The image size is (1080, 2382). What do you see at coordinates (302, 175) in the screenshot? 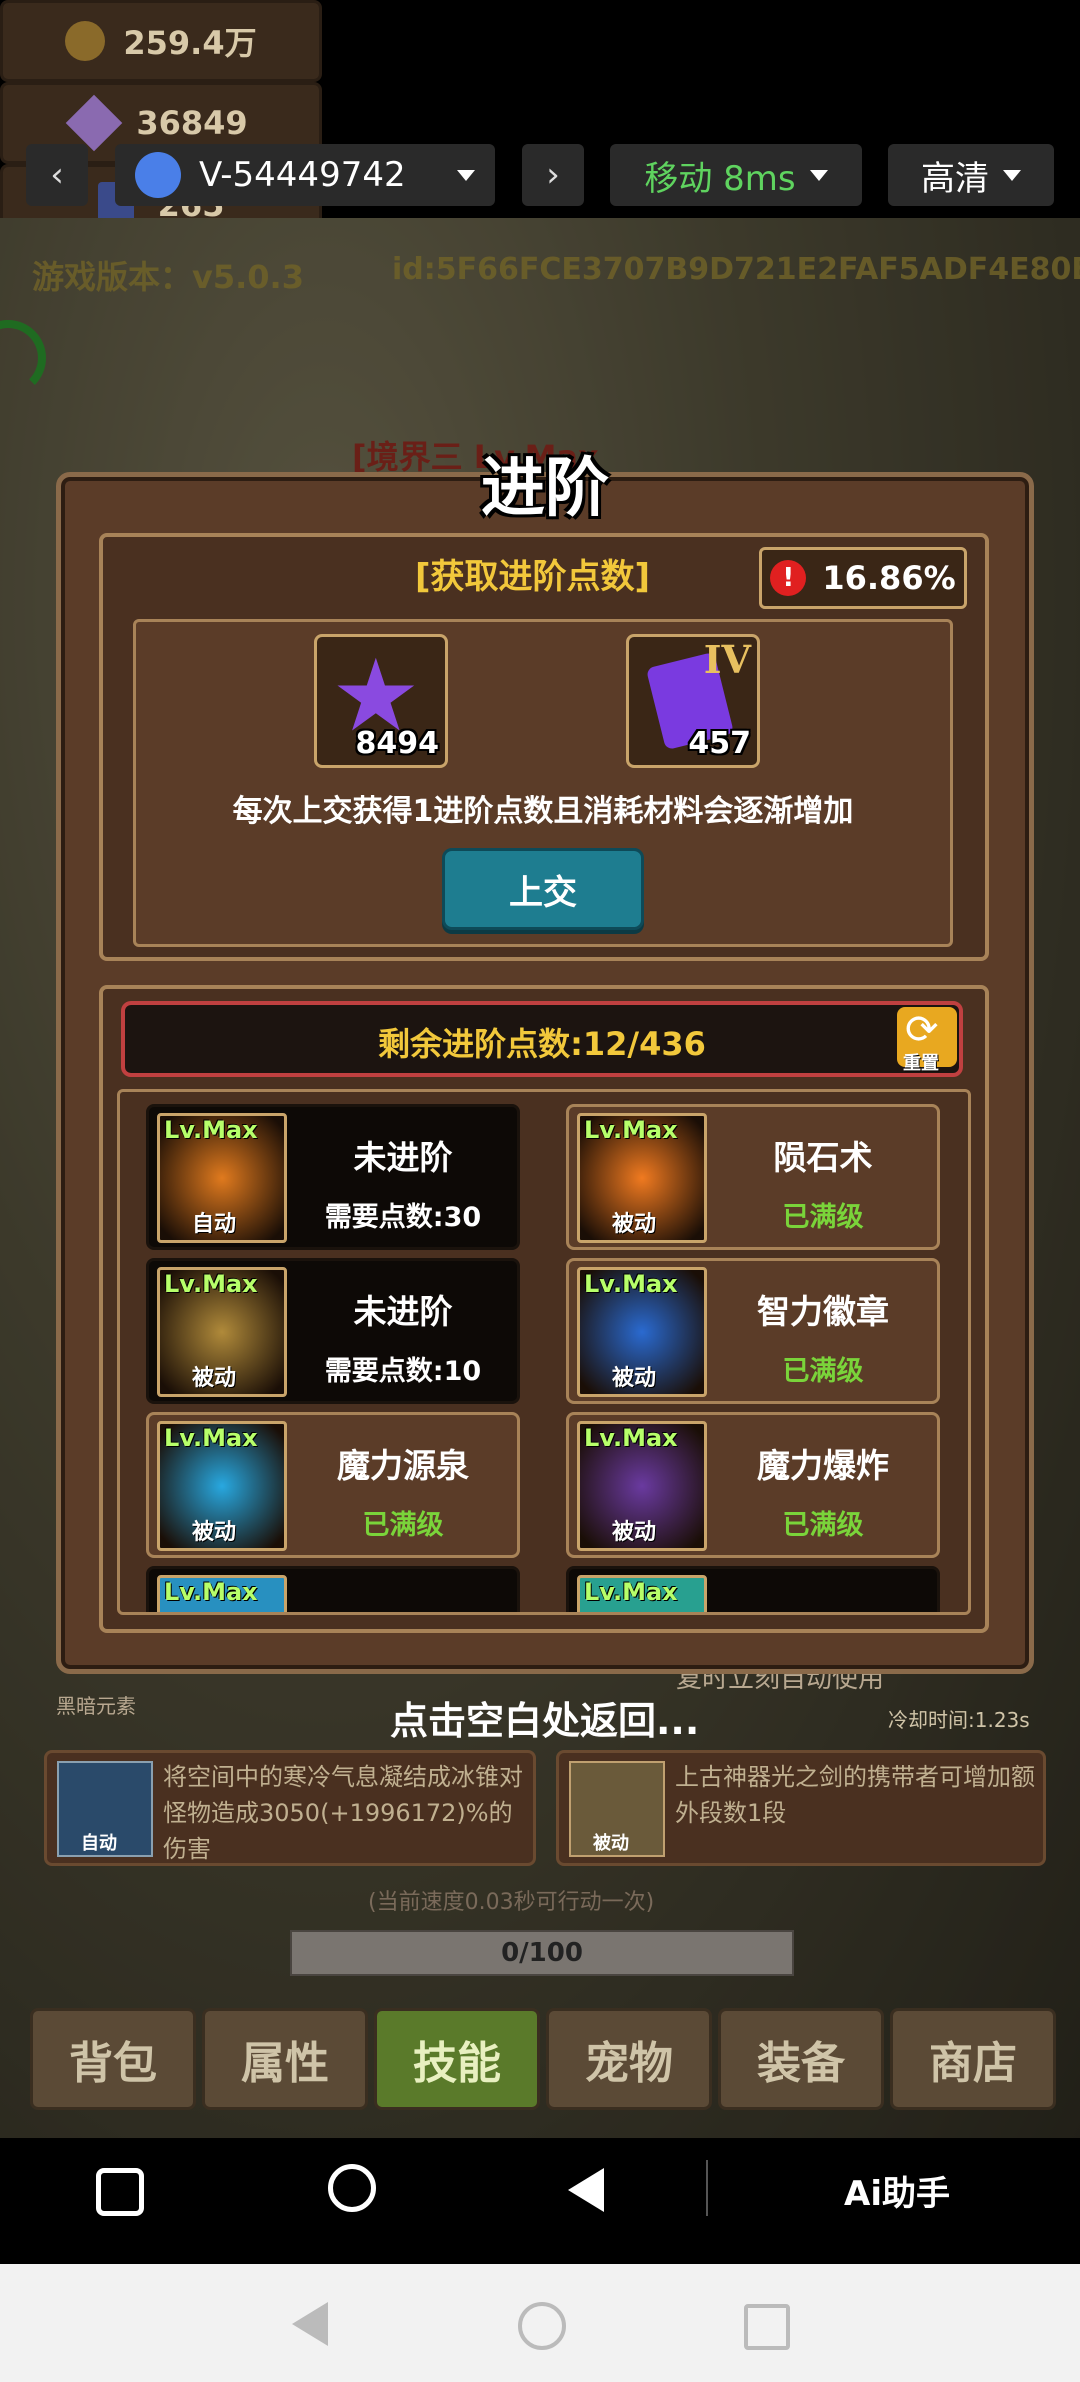
I see `device-id: V-54449742` at bounding box center [302, 175].